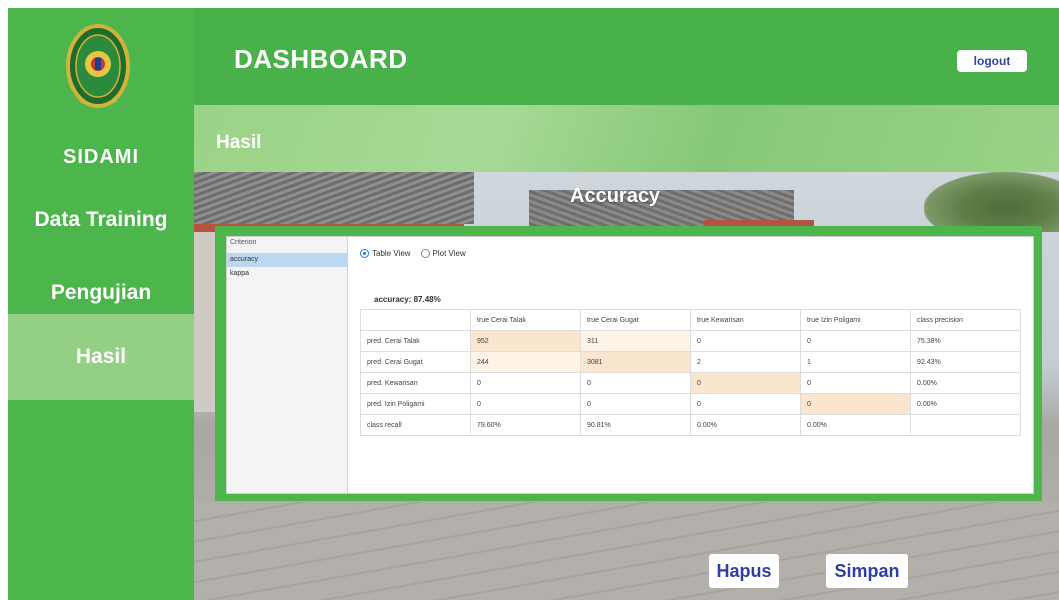 Image resolution: width=1059 pixels, height=600 pixels. What do you see at coordinates (287, 260) in the screenshot?
I see `criterion-item-accuracy: accuracy` at bounding box center [287, 260].